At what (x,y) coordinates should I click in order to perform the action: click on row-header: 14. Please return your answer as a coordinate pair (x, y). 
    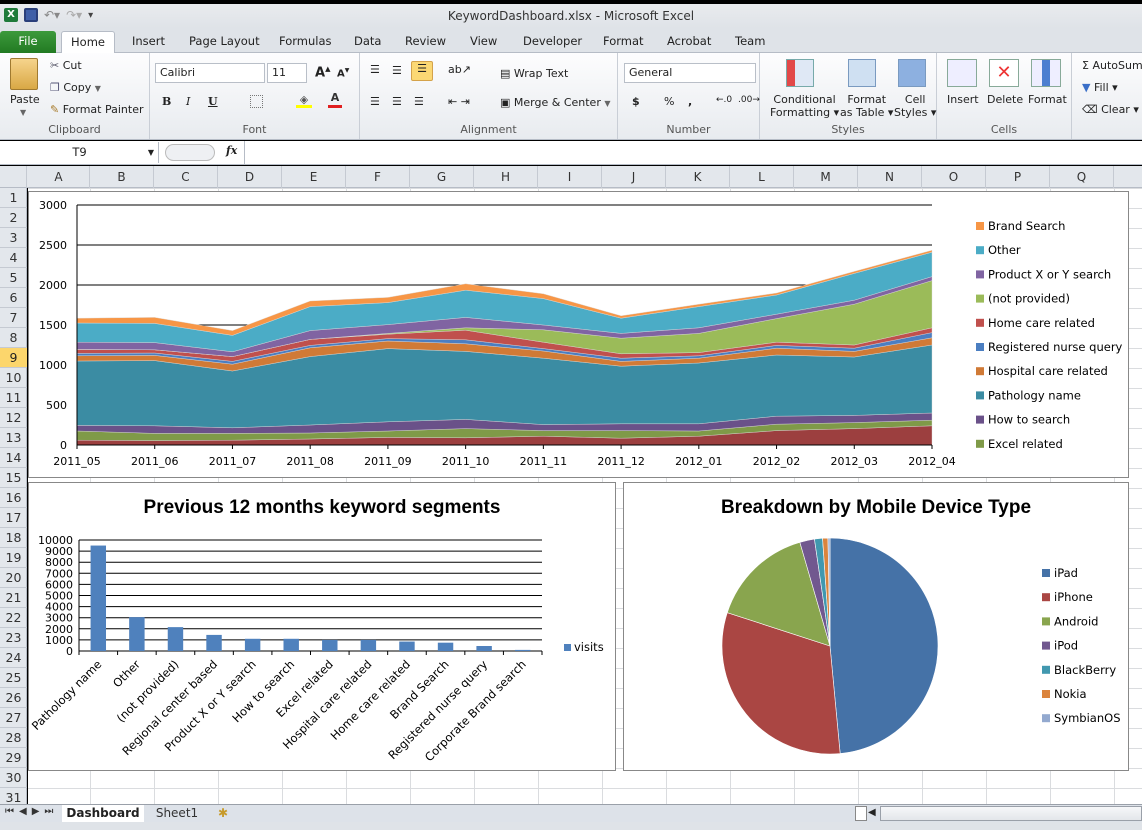
    Looking at the image, I should click on (13, 458).